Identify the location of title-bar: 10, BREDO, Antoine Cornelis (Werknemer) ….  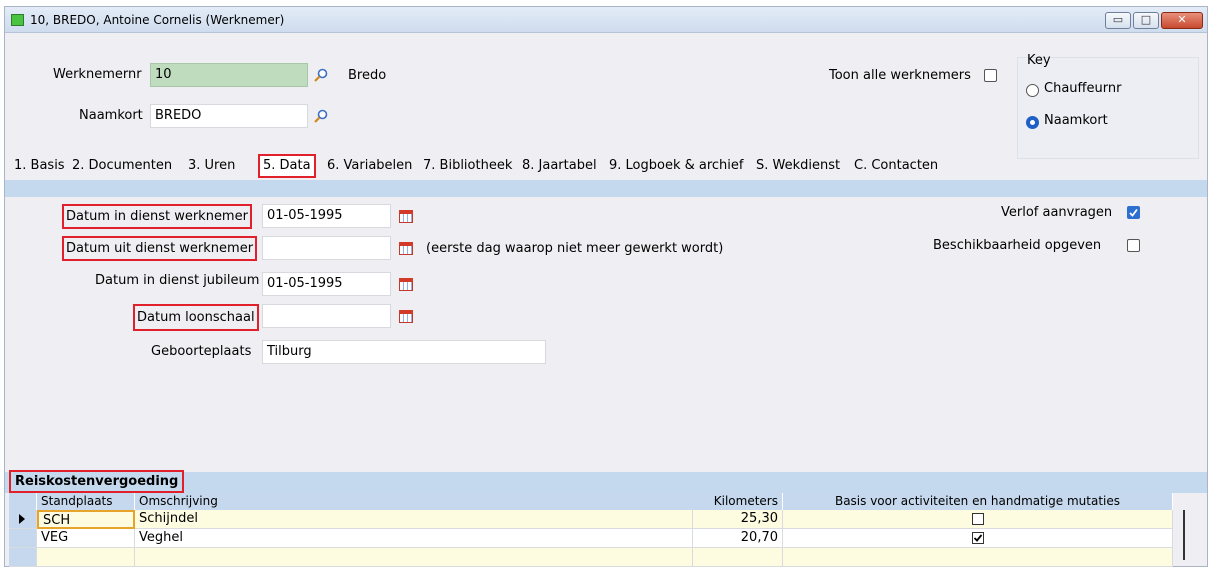
(606, 20).